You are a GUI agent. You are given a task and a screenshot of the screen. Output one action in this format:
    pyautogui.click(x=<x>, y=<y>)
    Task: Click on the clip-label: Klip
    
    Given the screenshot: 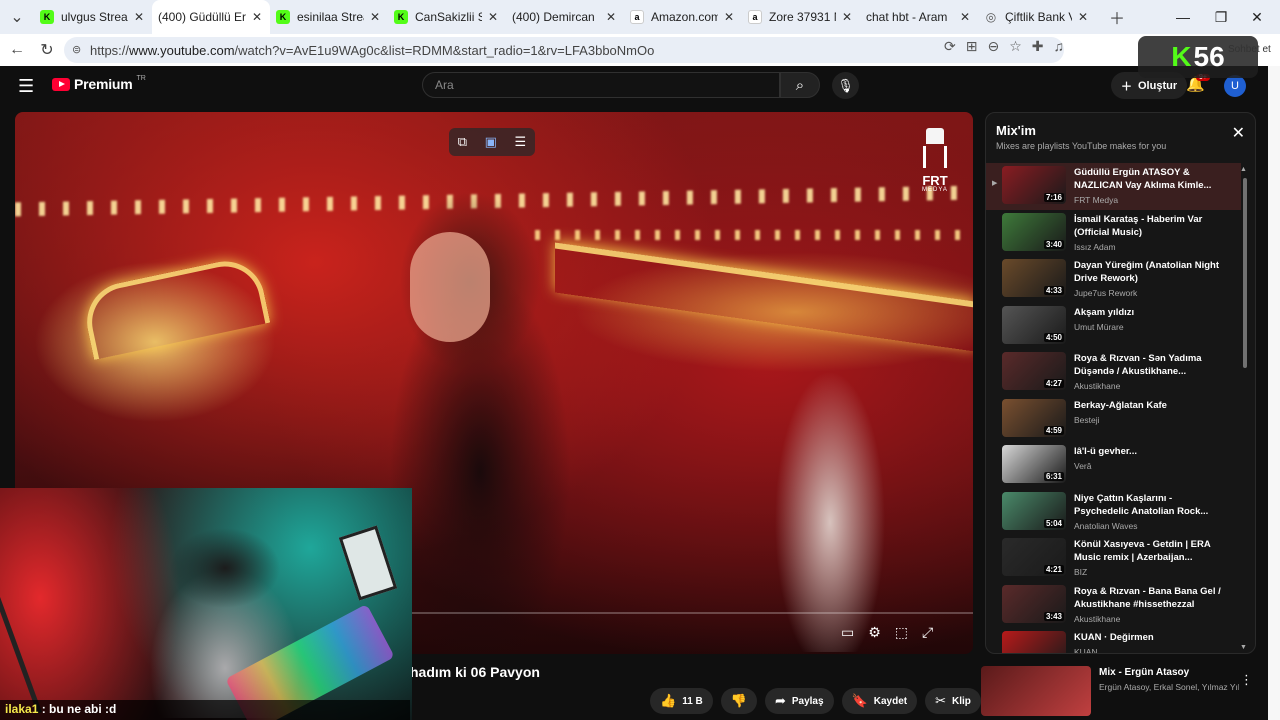 What is the action you would take?
    pyautogui.click(x=961, y=701)
    